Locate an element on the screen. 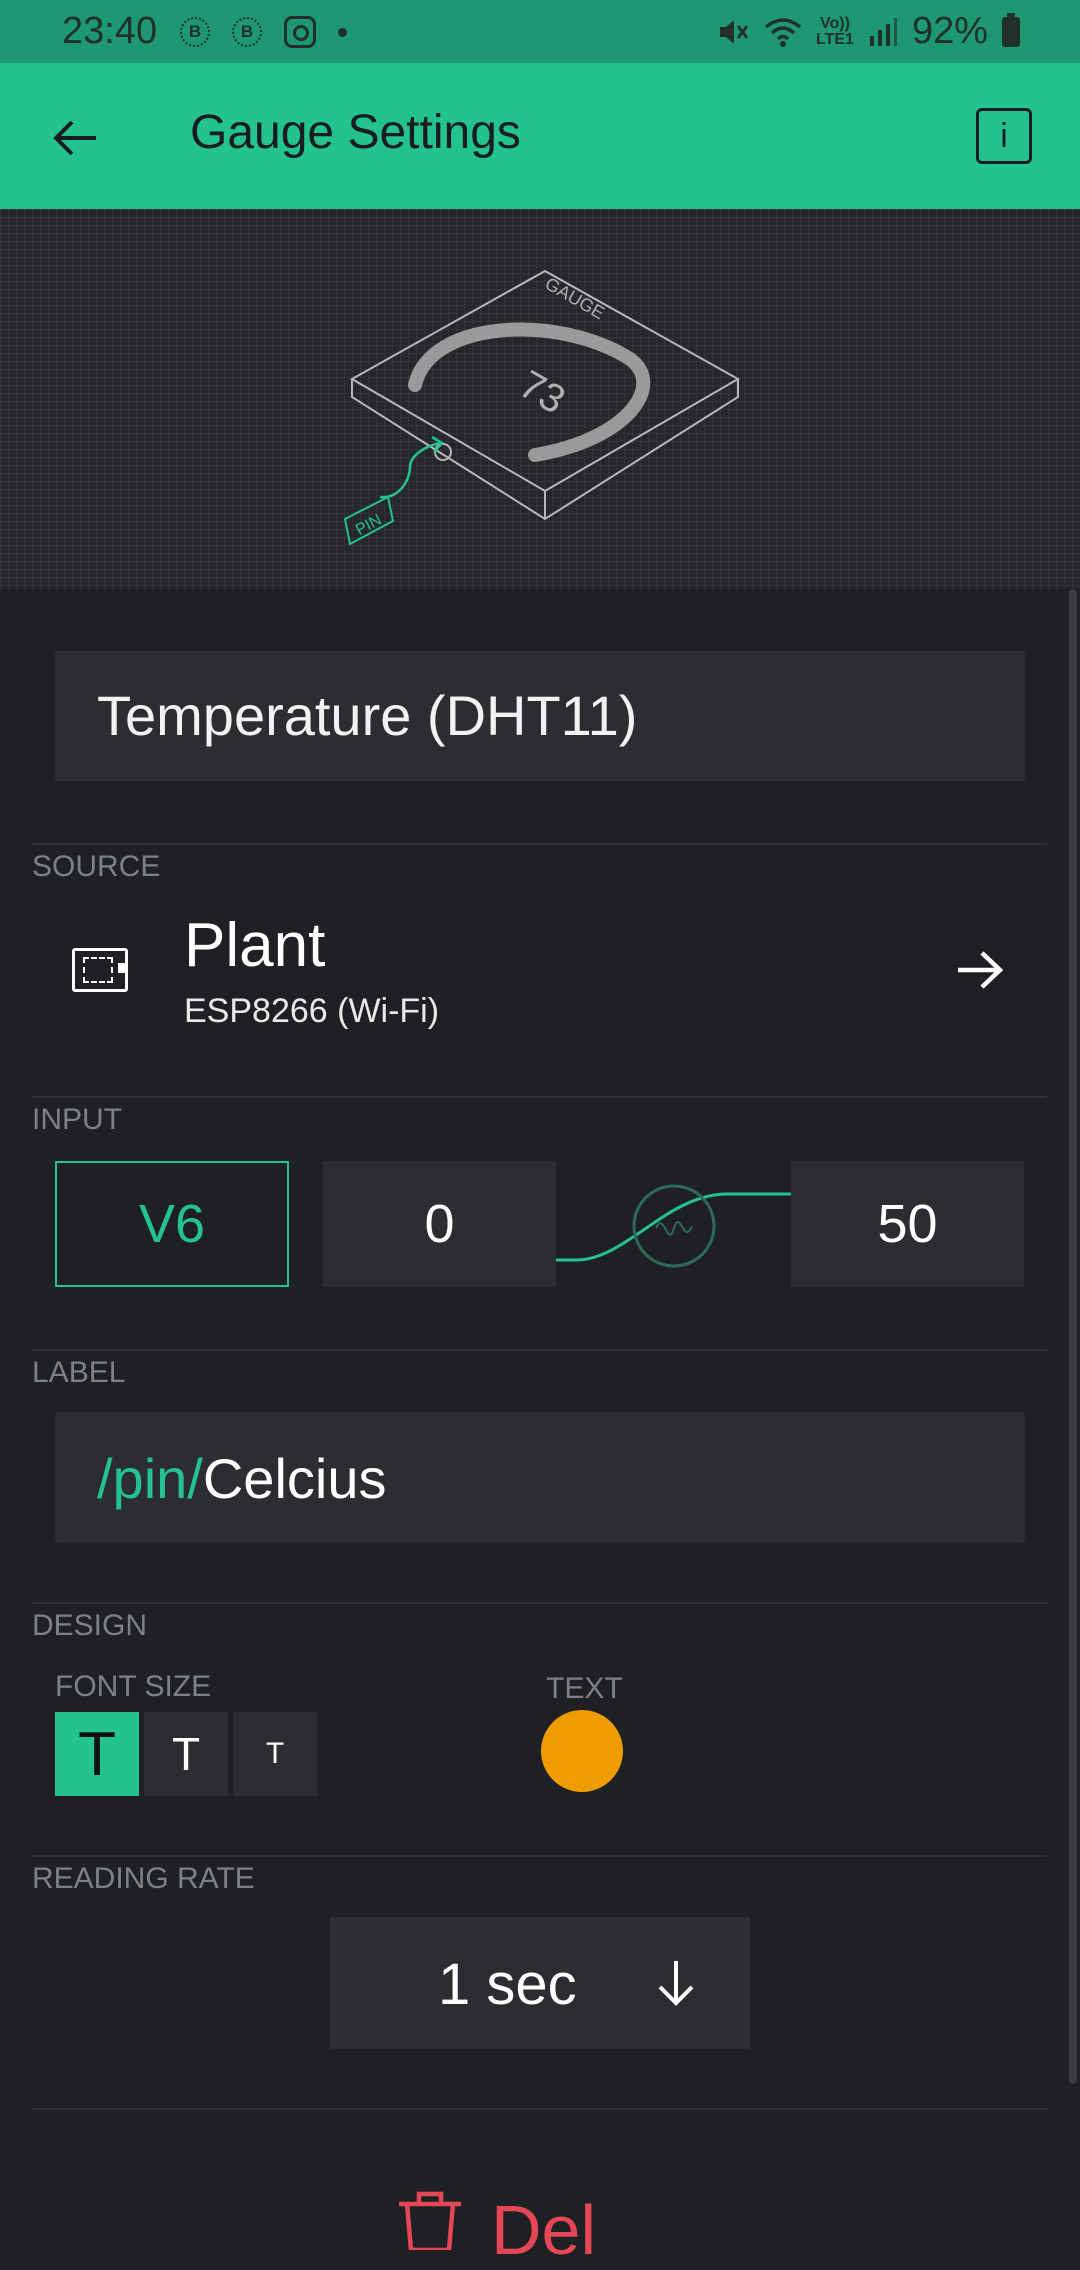 The width and height of the screenshot is (1080, 2270). font-size-label: FONT SIZE is located at coordinates (133, 1686).